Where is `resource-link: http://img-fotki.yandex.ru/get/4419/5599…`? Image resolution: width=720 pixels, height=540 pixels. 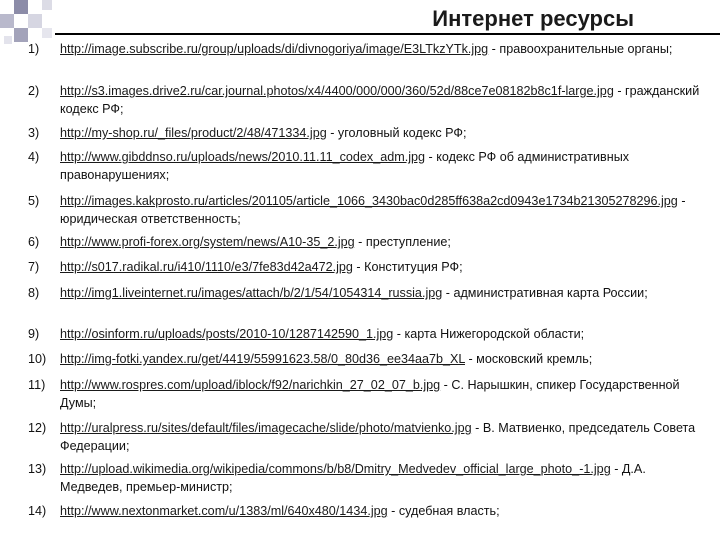
resource-link: http://img-fotki.yandex.ru/get/4419/5599… is located at coordinates (262, 359).